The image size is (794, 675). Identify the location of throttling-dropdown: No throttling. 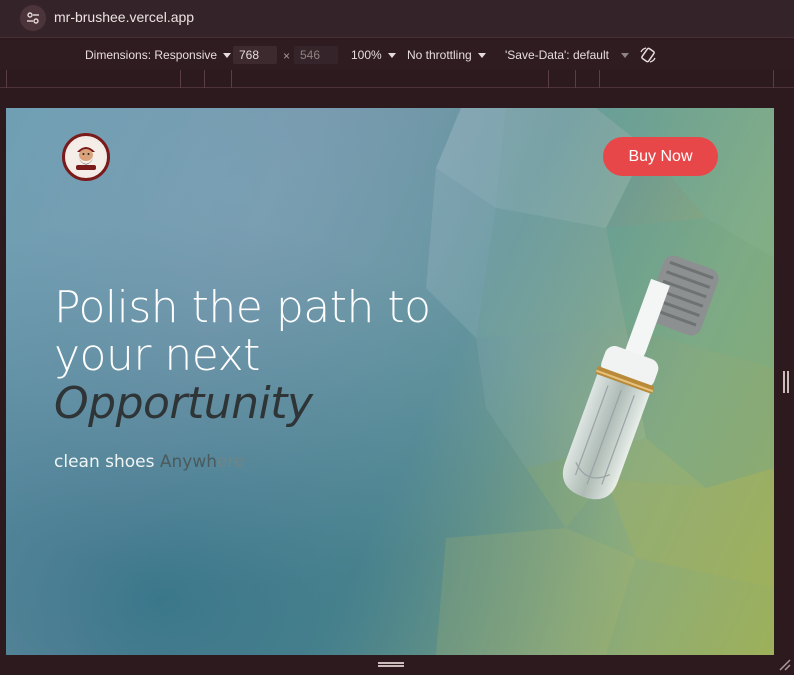
(446, 55).